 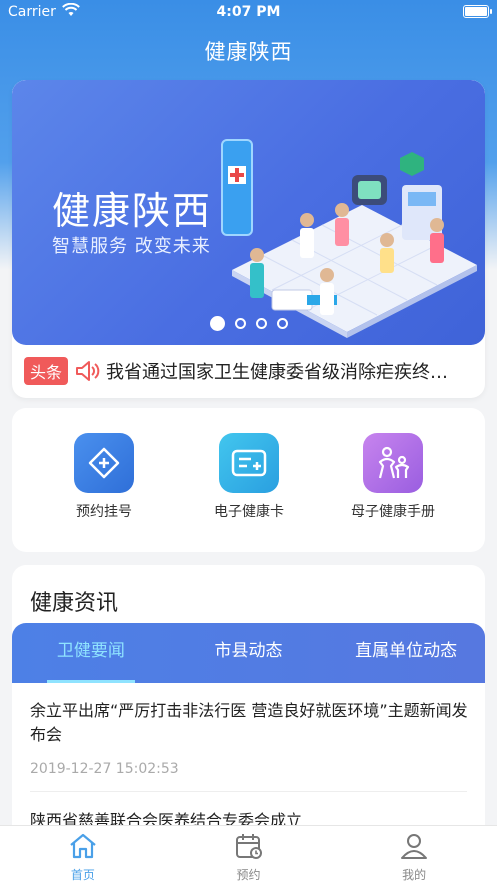 What do you see at coordinates (477, 11) in the screenshot?
I see `battery-icon` at bounding box center [477, 11].